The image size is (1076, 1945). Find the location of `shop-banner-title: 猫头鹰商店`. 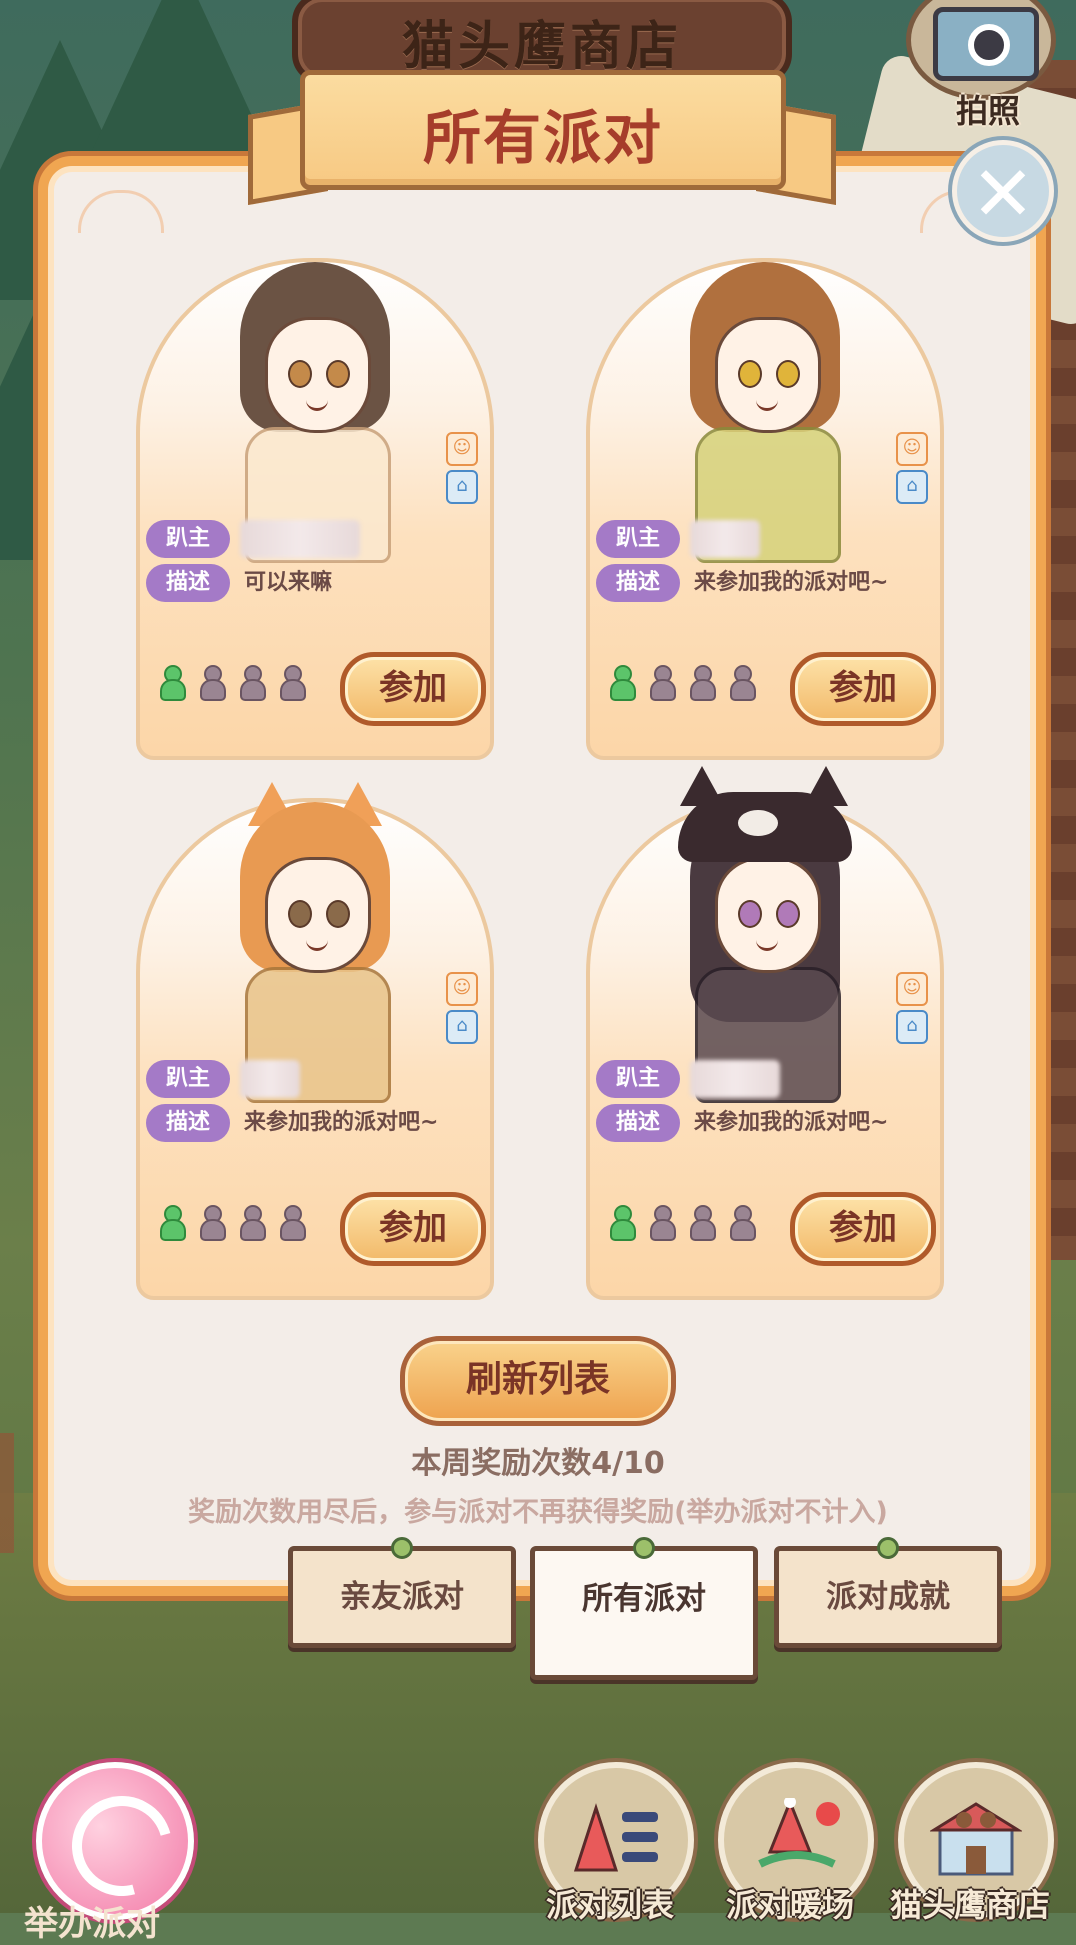

shop-banner-title: 猫头鹰商店 is located at coordinates (541, 47).